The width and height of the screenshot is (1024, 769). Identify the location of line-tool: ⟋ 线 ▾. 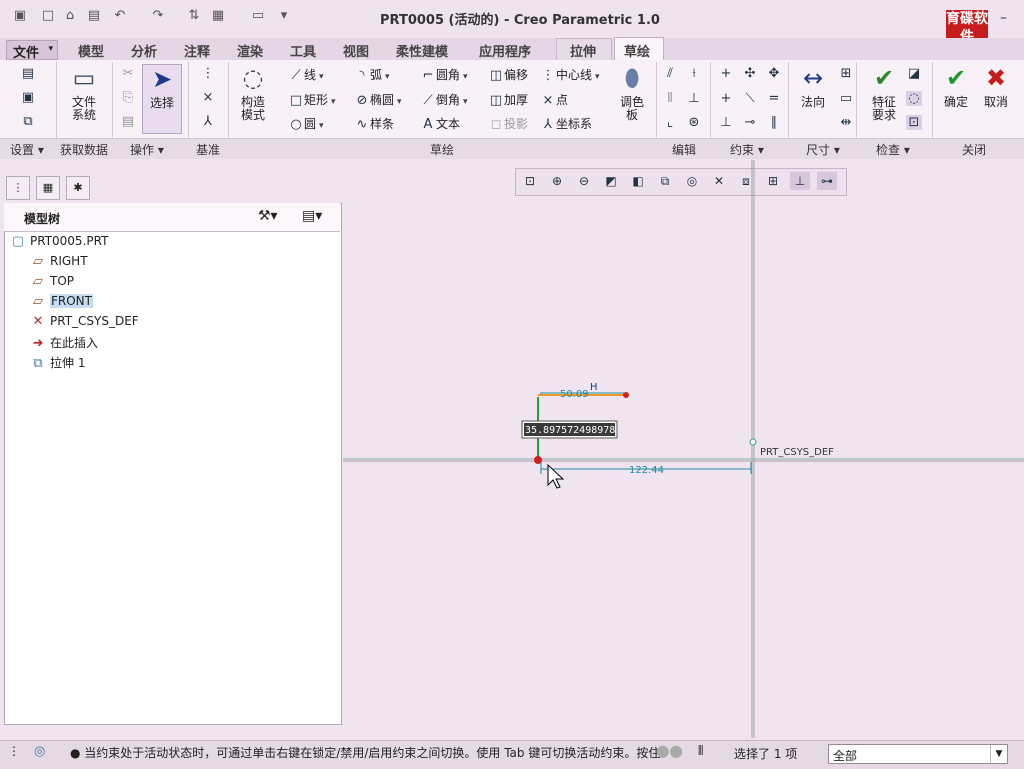
(305, 74).